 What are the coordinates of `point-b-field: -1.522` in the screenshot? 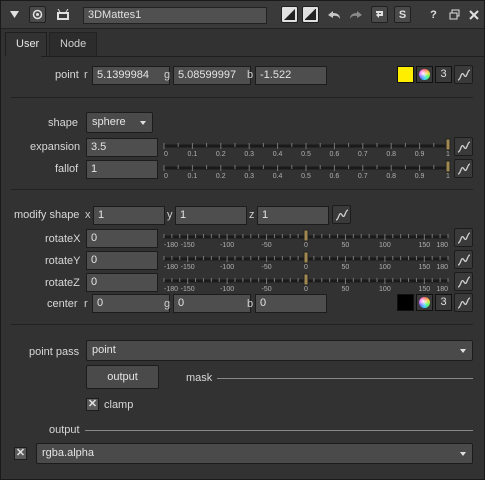 It's located at (291, 75).